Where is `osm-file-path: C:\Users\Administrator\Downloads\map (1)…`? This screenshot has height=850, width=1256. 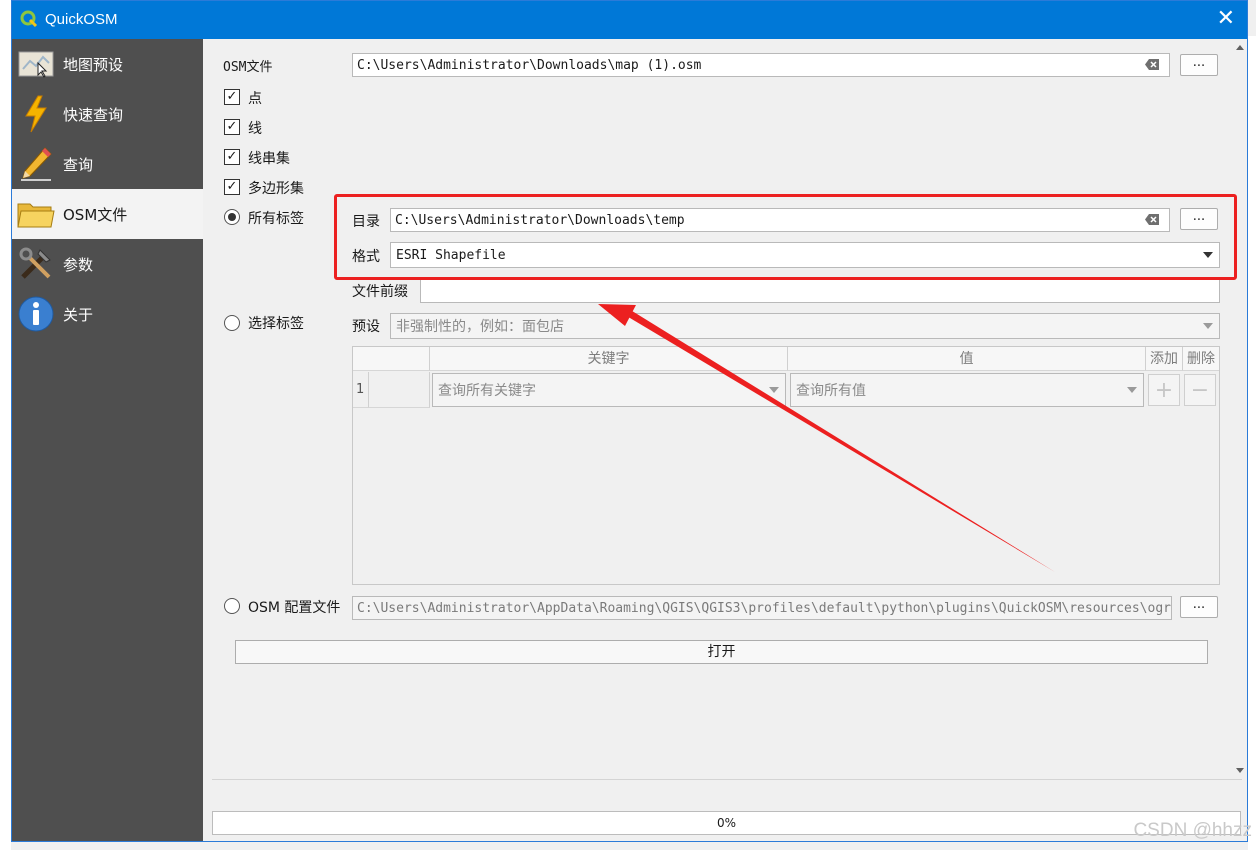 osm-file-path: C:\Users\Administrator\Downloads\map (1)… is located at coordinates (529, 65).